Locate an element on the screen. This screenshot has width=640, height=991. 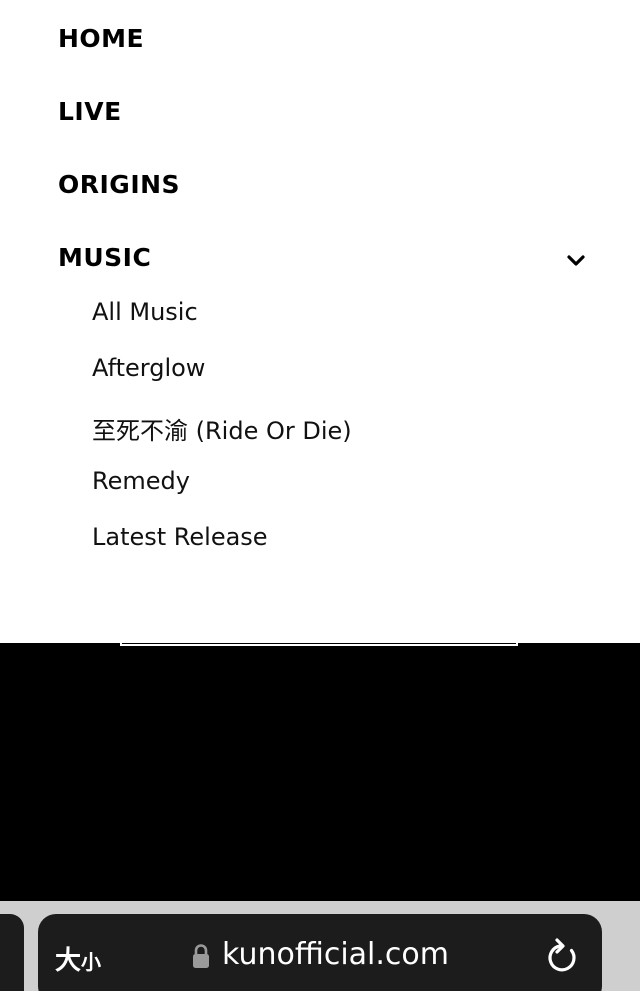
submenu-item-latest-release: Latest Release is located at coordinates (180, 537).